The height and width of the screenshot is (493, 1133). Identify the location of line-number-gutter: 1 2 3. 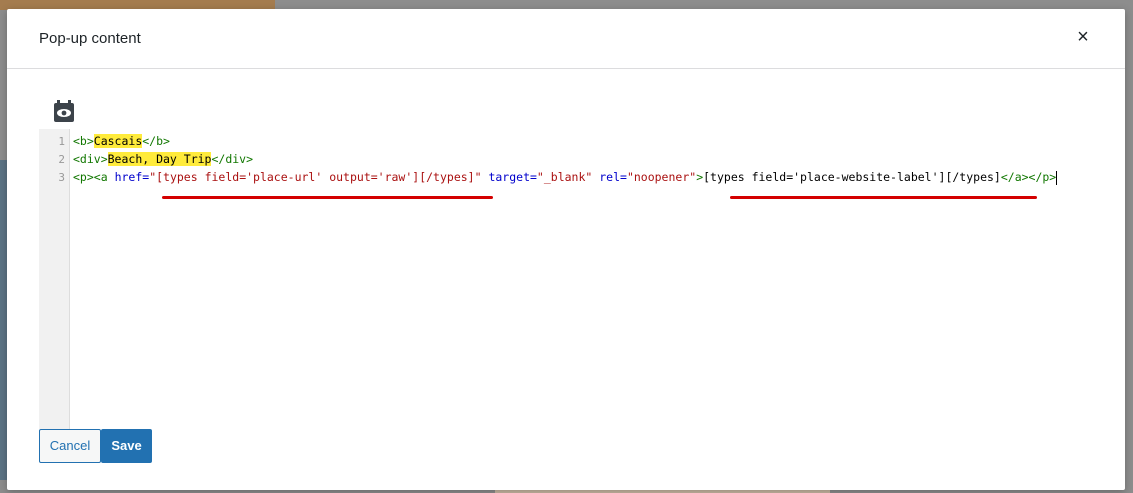
(54, 279).